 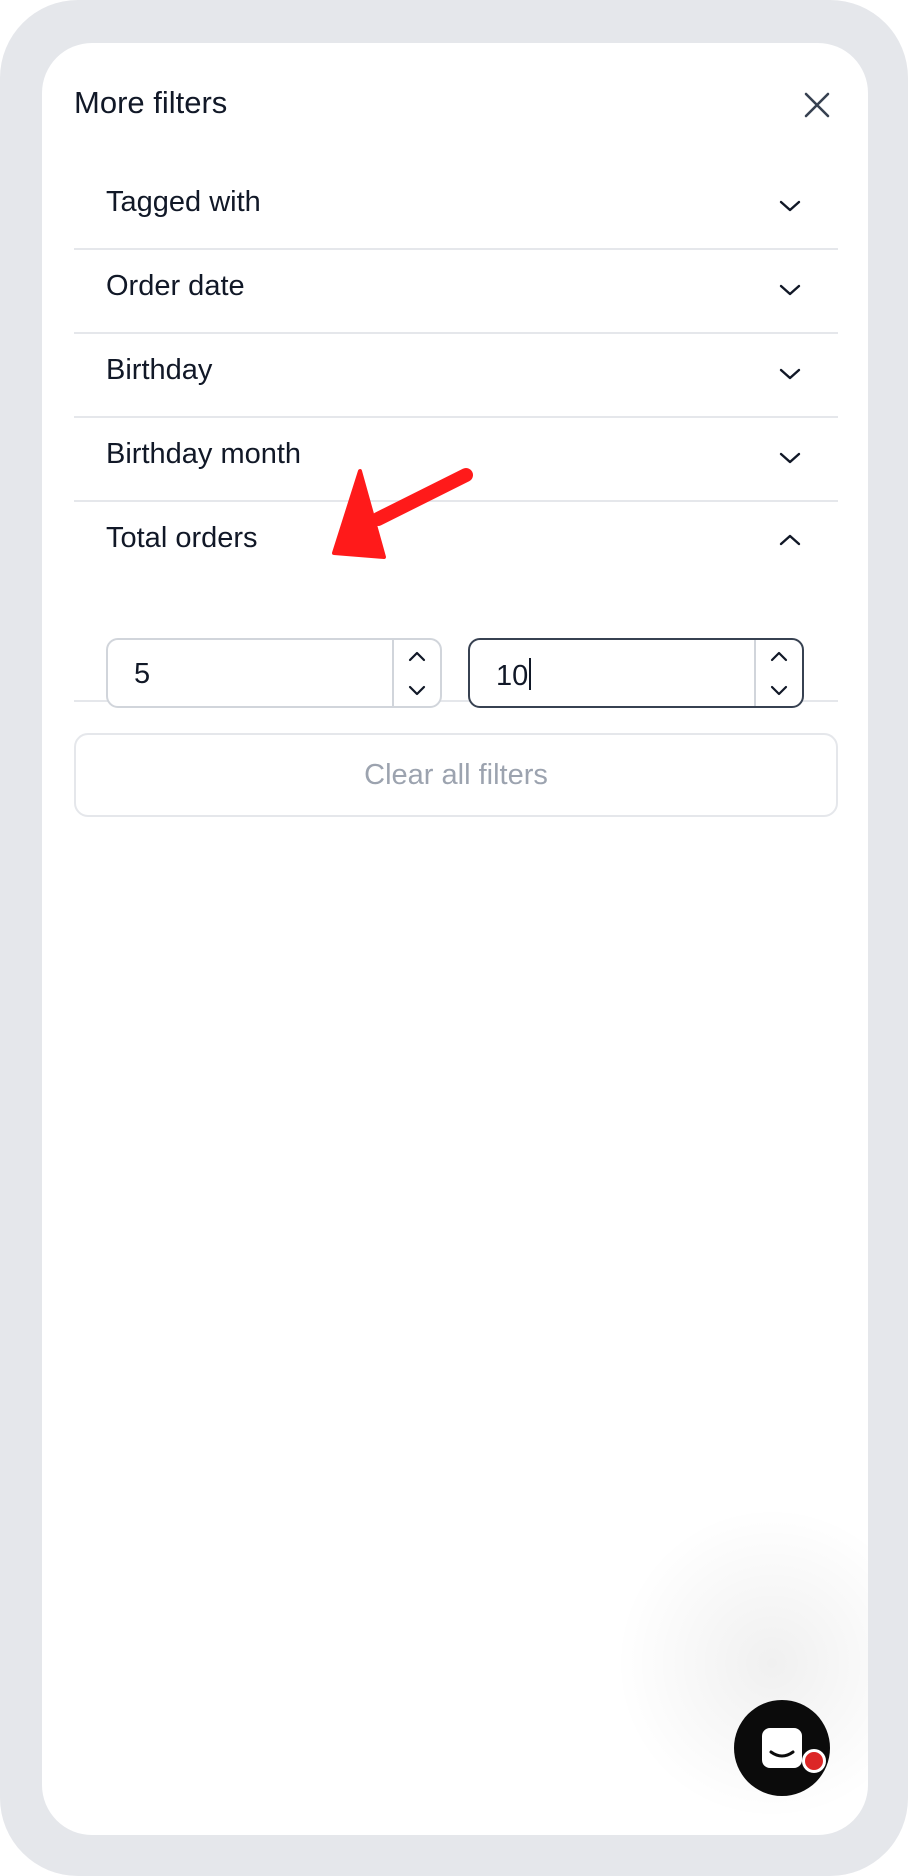 What do you see at coordinates (814, 1761) in the screenshot?
I see `notification-dot` at bounding box center [814, 1761].